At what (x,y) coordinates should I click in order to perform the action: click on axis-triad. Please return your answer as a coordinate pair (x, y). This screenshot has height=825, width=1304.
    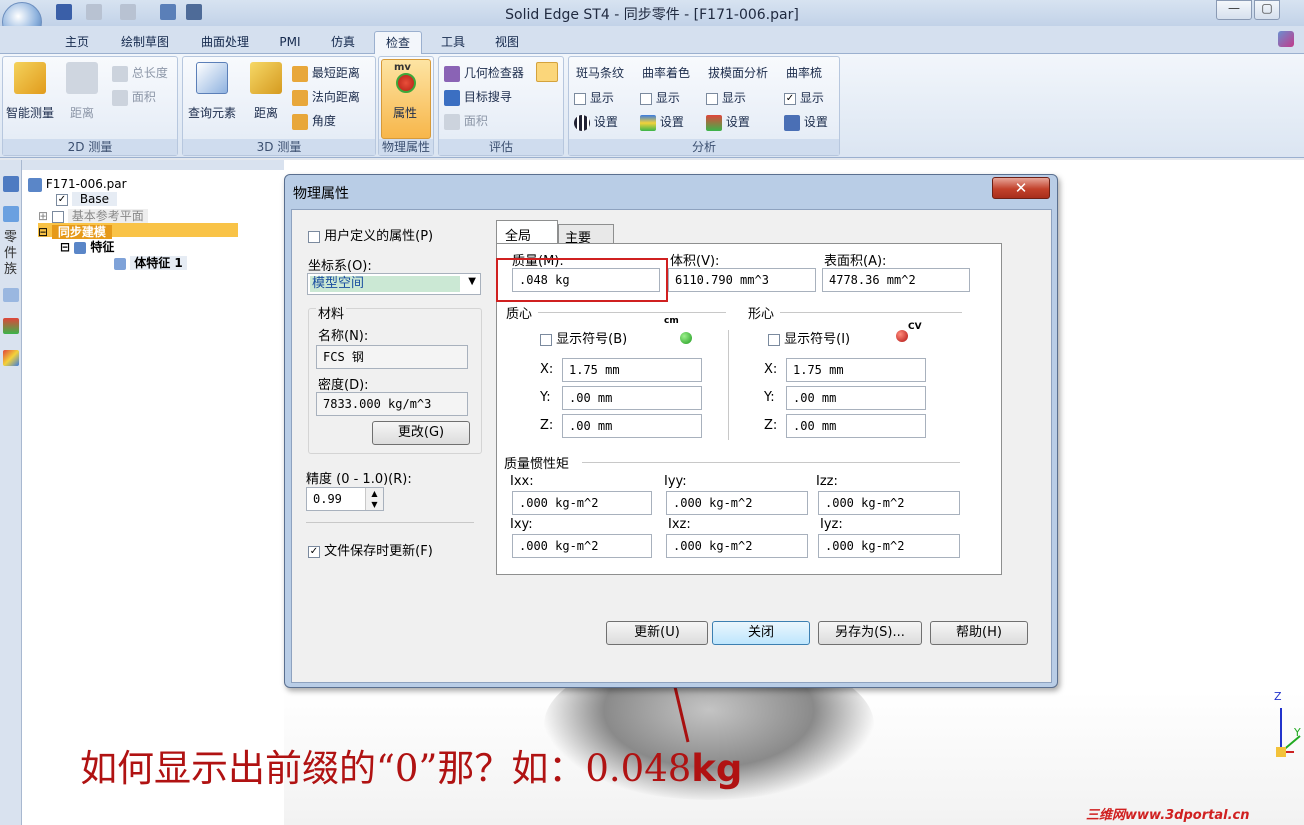
    Looking at the image, I should click on (1288, 732).